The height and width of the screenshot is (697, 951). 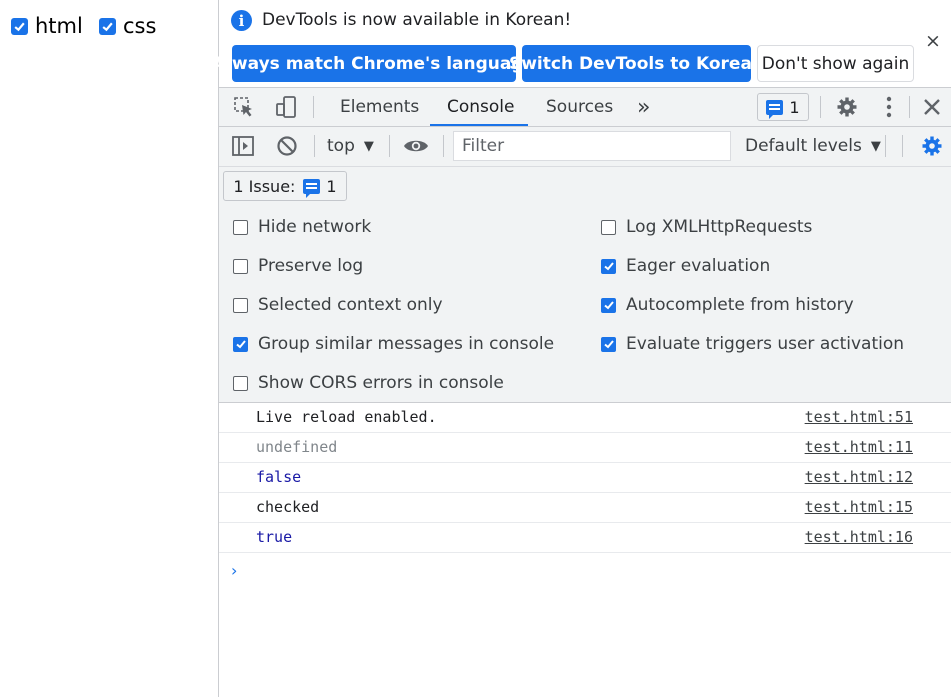 I want to click on log-levels-value: Default levels, so click(x=803, y=146).